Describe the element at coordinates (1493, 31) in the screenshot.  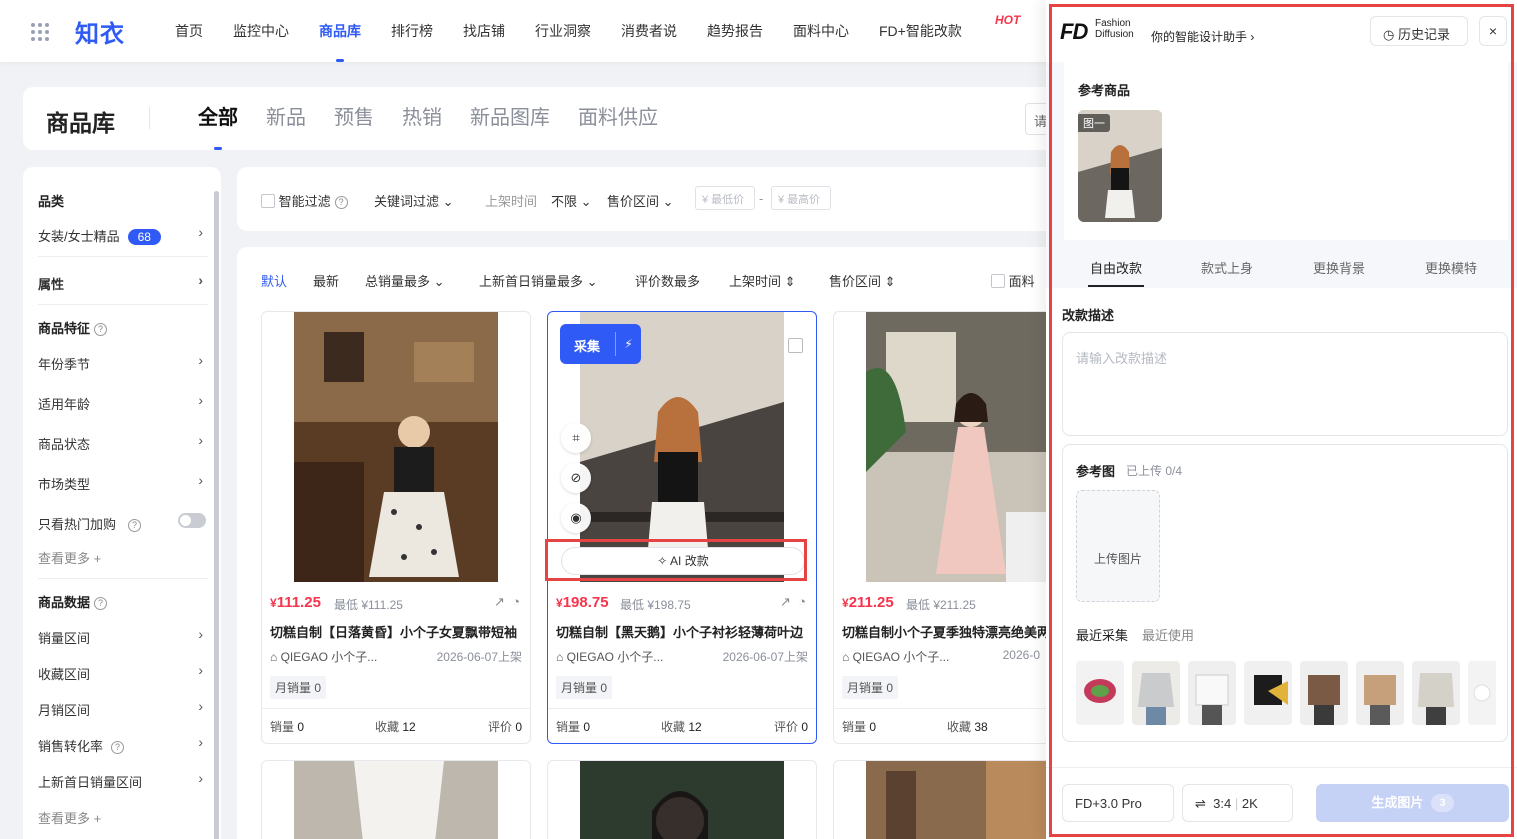
I see `close-icon: ×` at that location.